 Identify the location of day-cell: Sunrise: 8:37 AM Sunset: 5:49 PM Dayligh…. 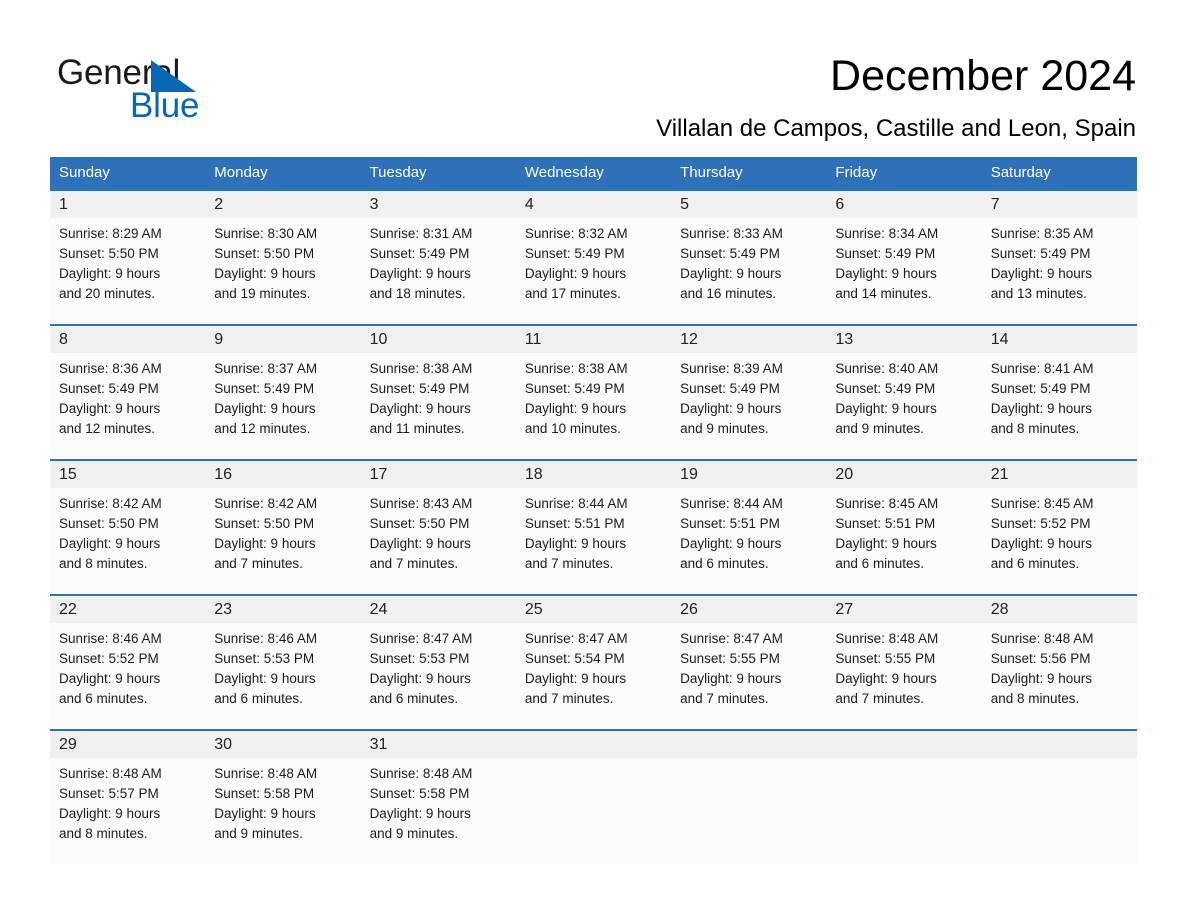
(282, 406).